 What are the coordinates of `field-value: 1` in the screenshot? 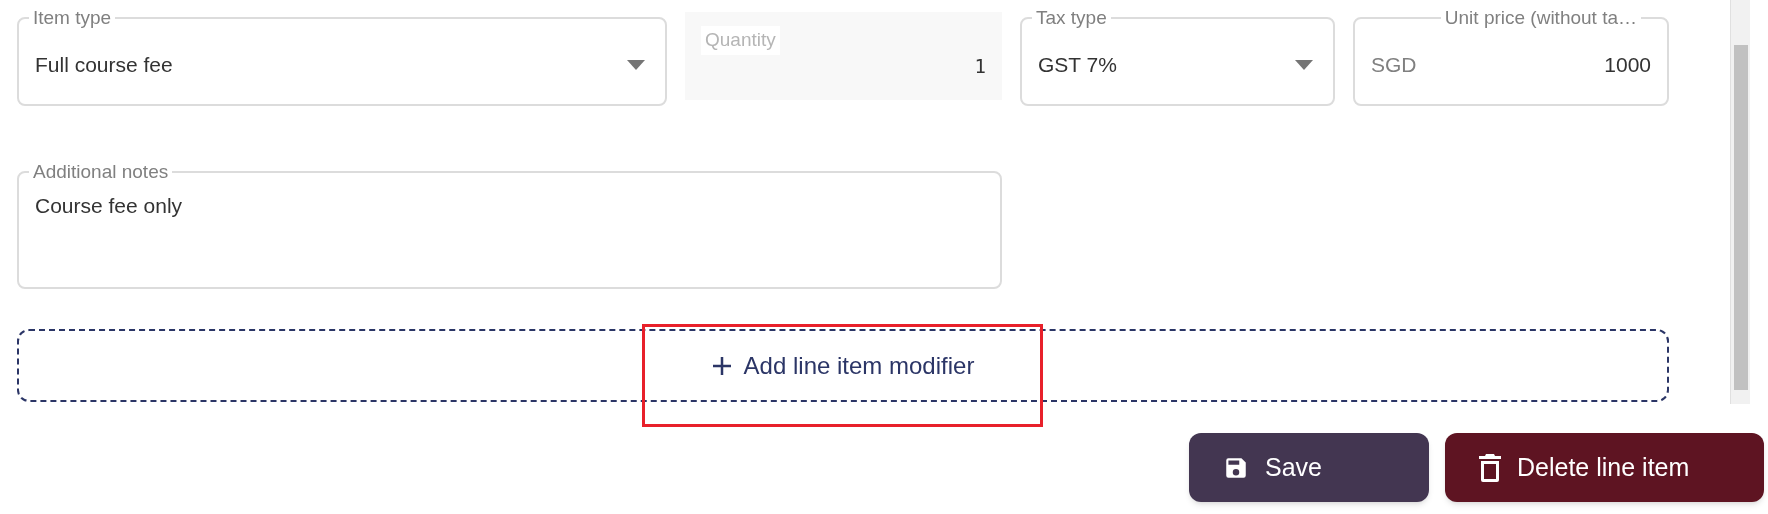 It's located at (980, 66).